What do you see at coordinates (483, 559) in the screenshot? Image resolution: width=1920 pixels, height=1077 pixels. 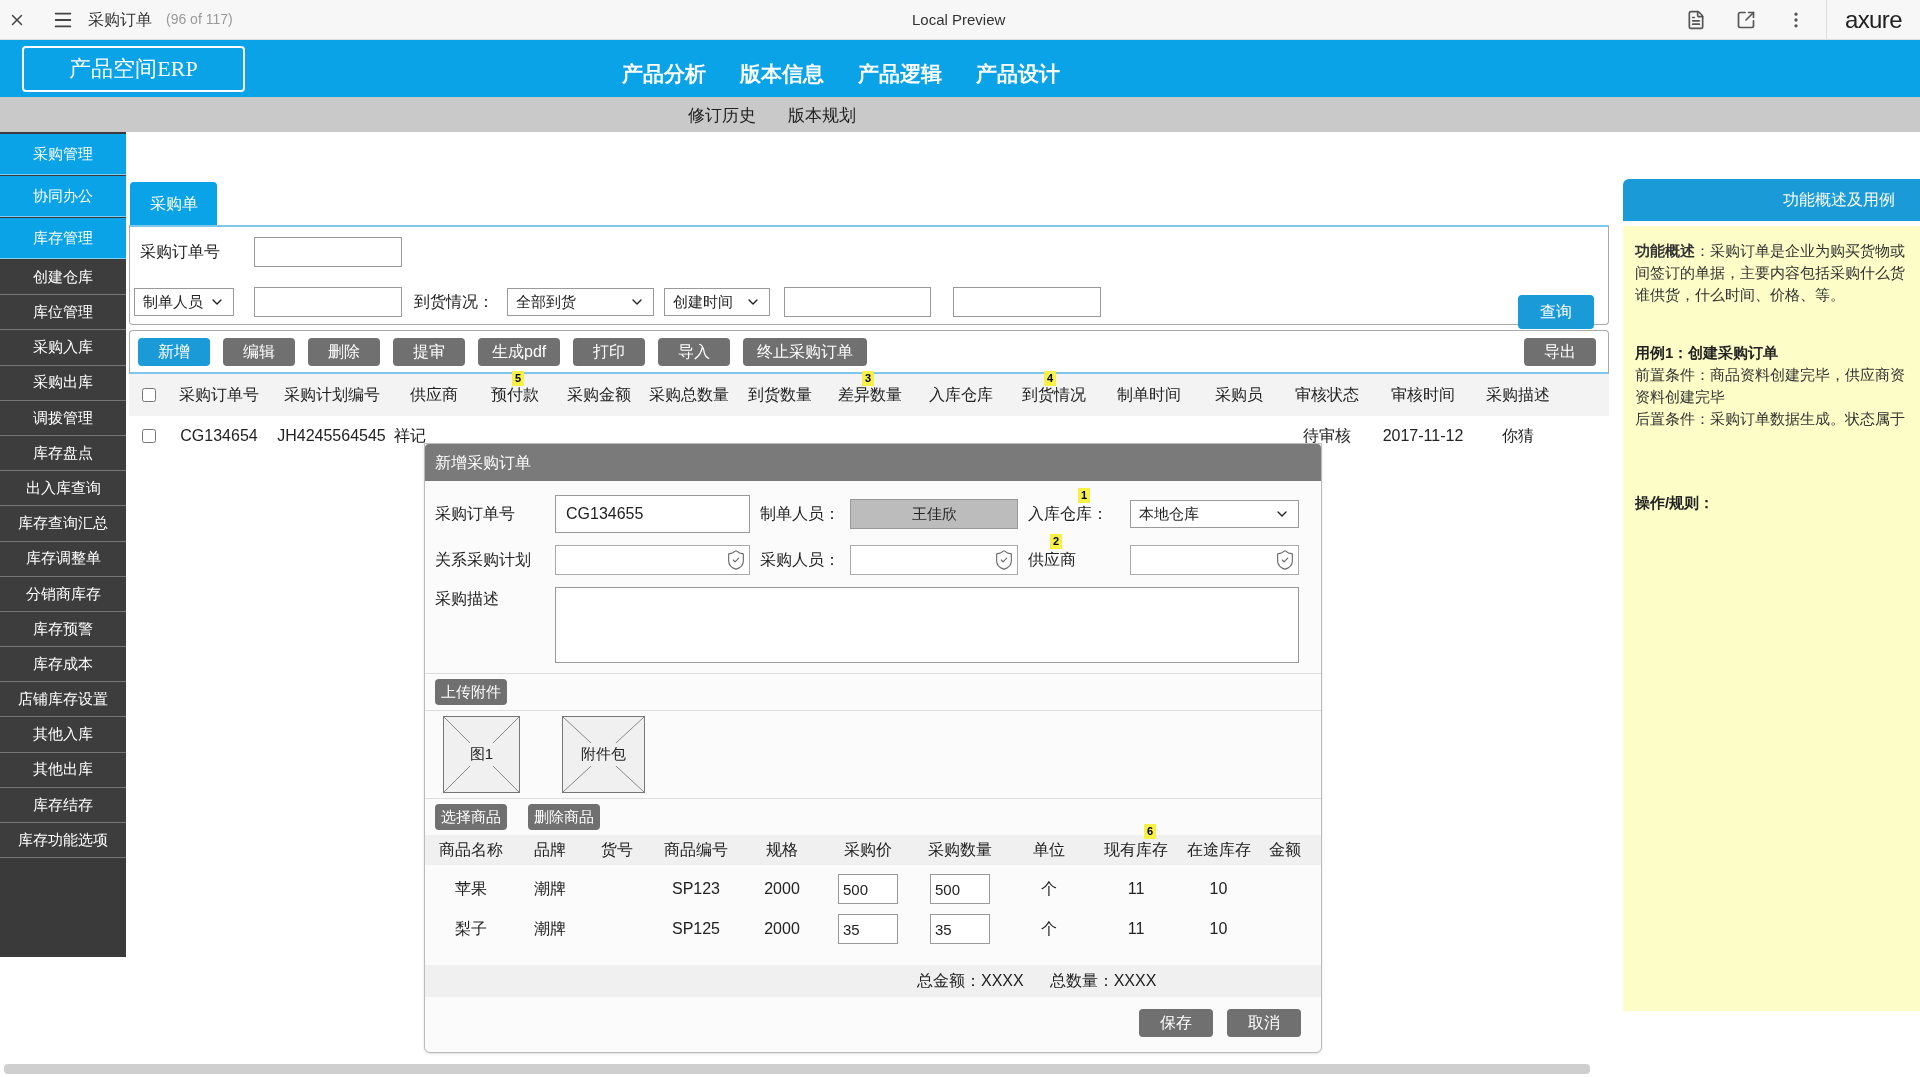 I see `field-label: 关系采购计划` at bounding box center [483, 559].